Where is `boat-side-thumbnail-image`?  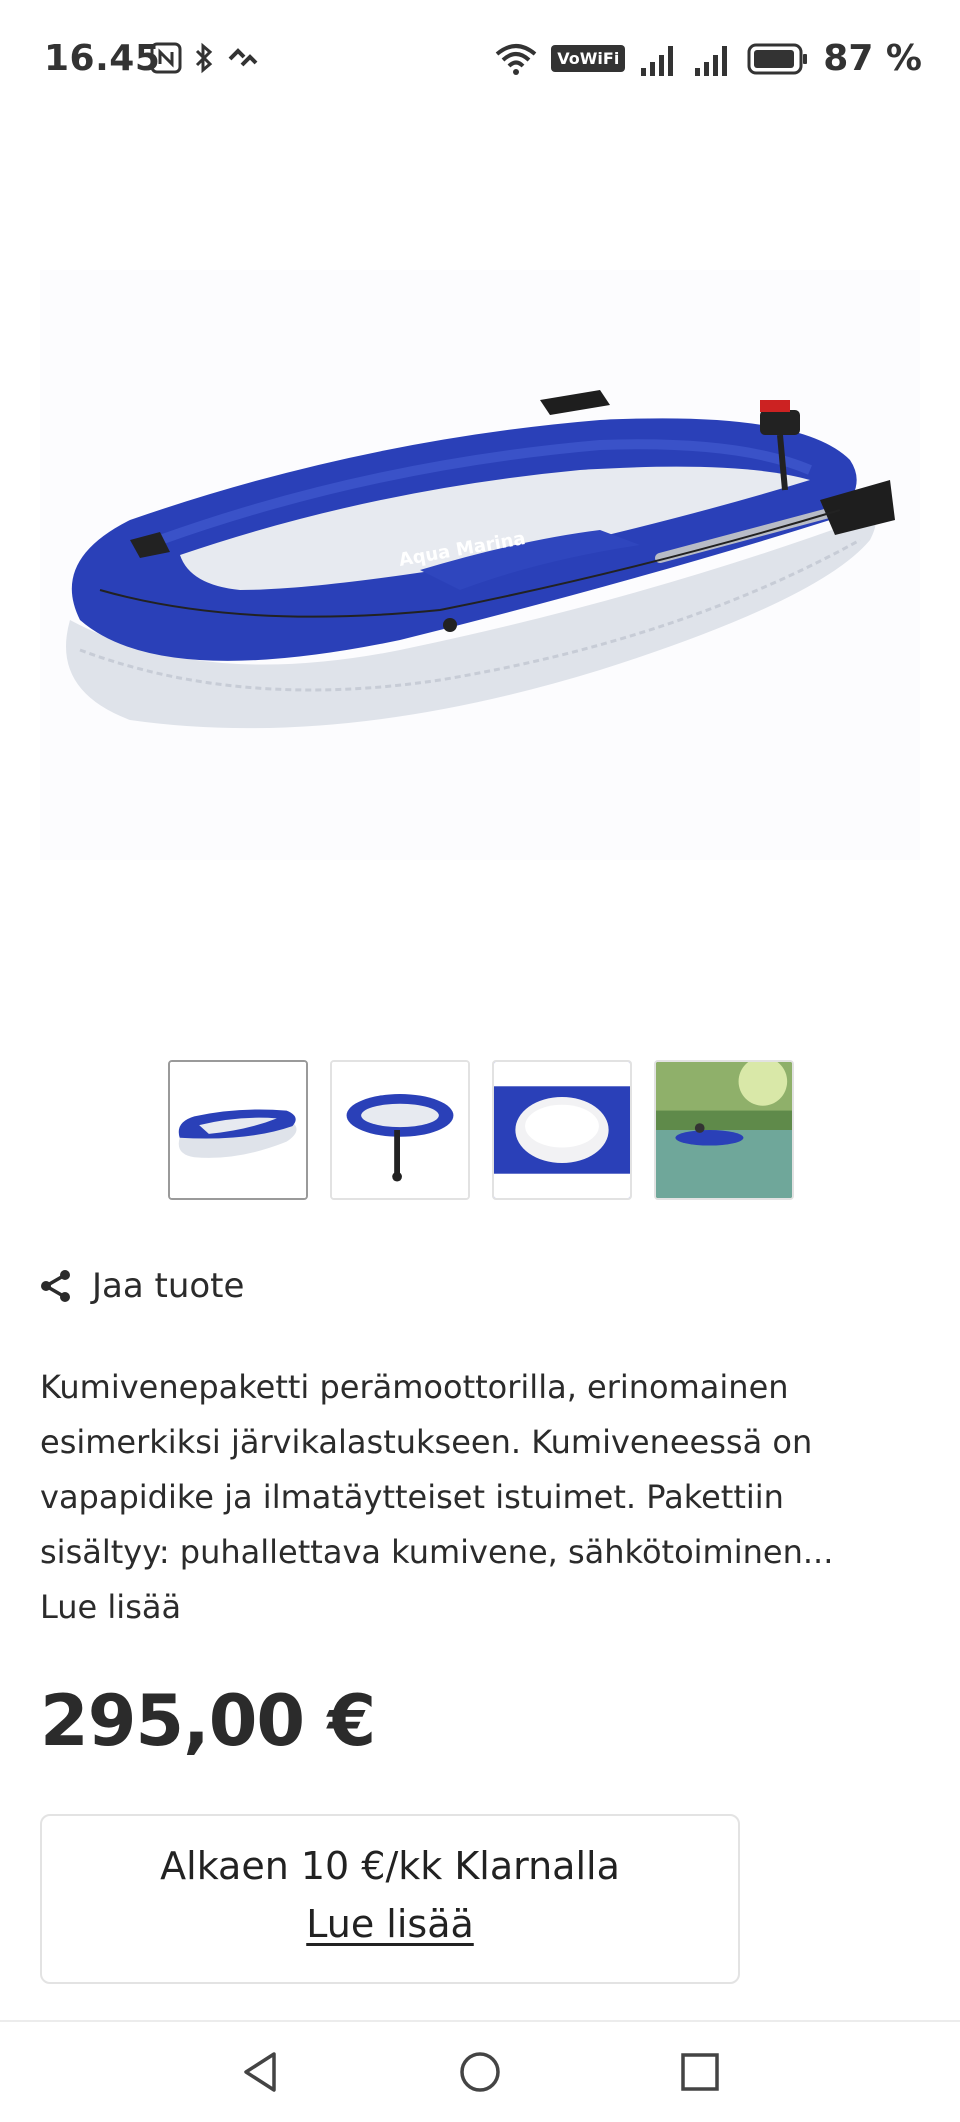
boat-side-thumbnail-image is located at coordinates (238, 1130).